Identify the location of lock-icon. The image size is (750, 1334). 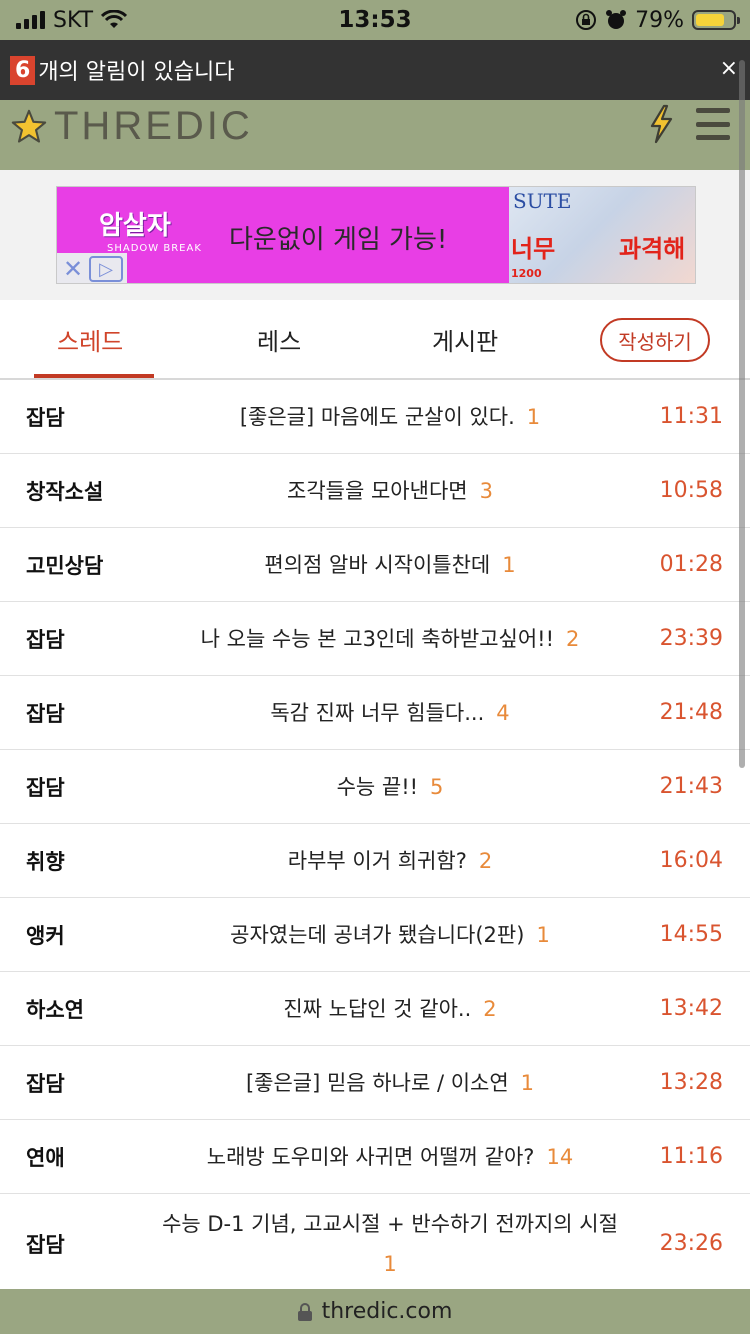
(304, 1311).